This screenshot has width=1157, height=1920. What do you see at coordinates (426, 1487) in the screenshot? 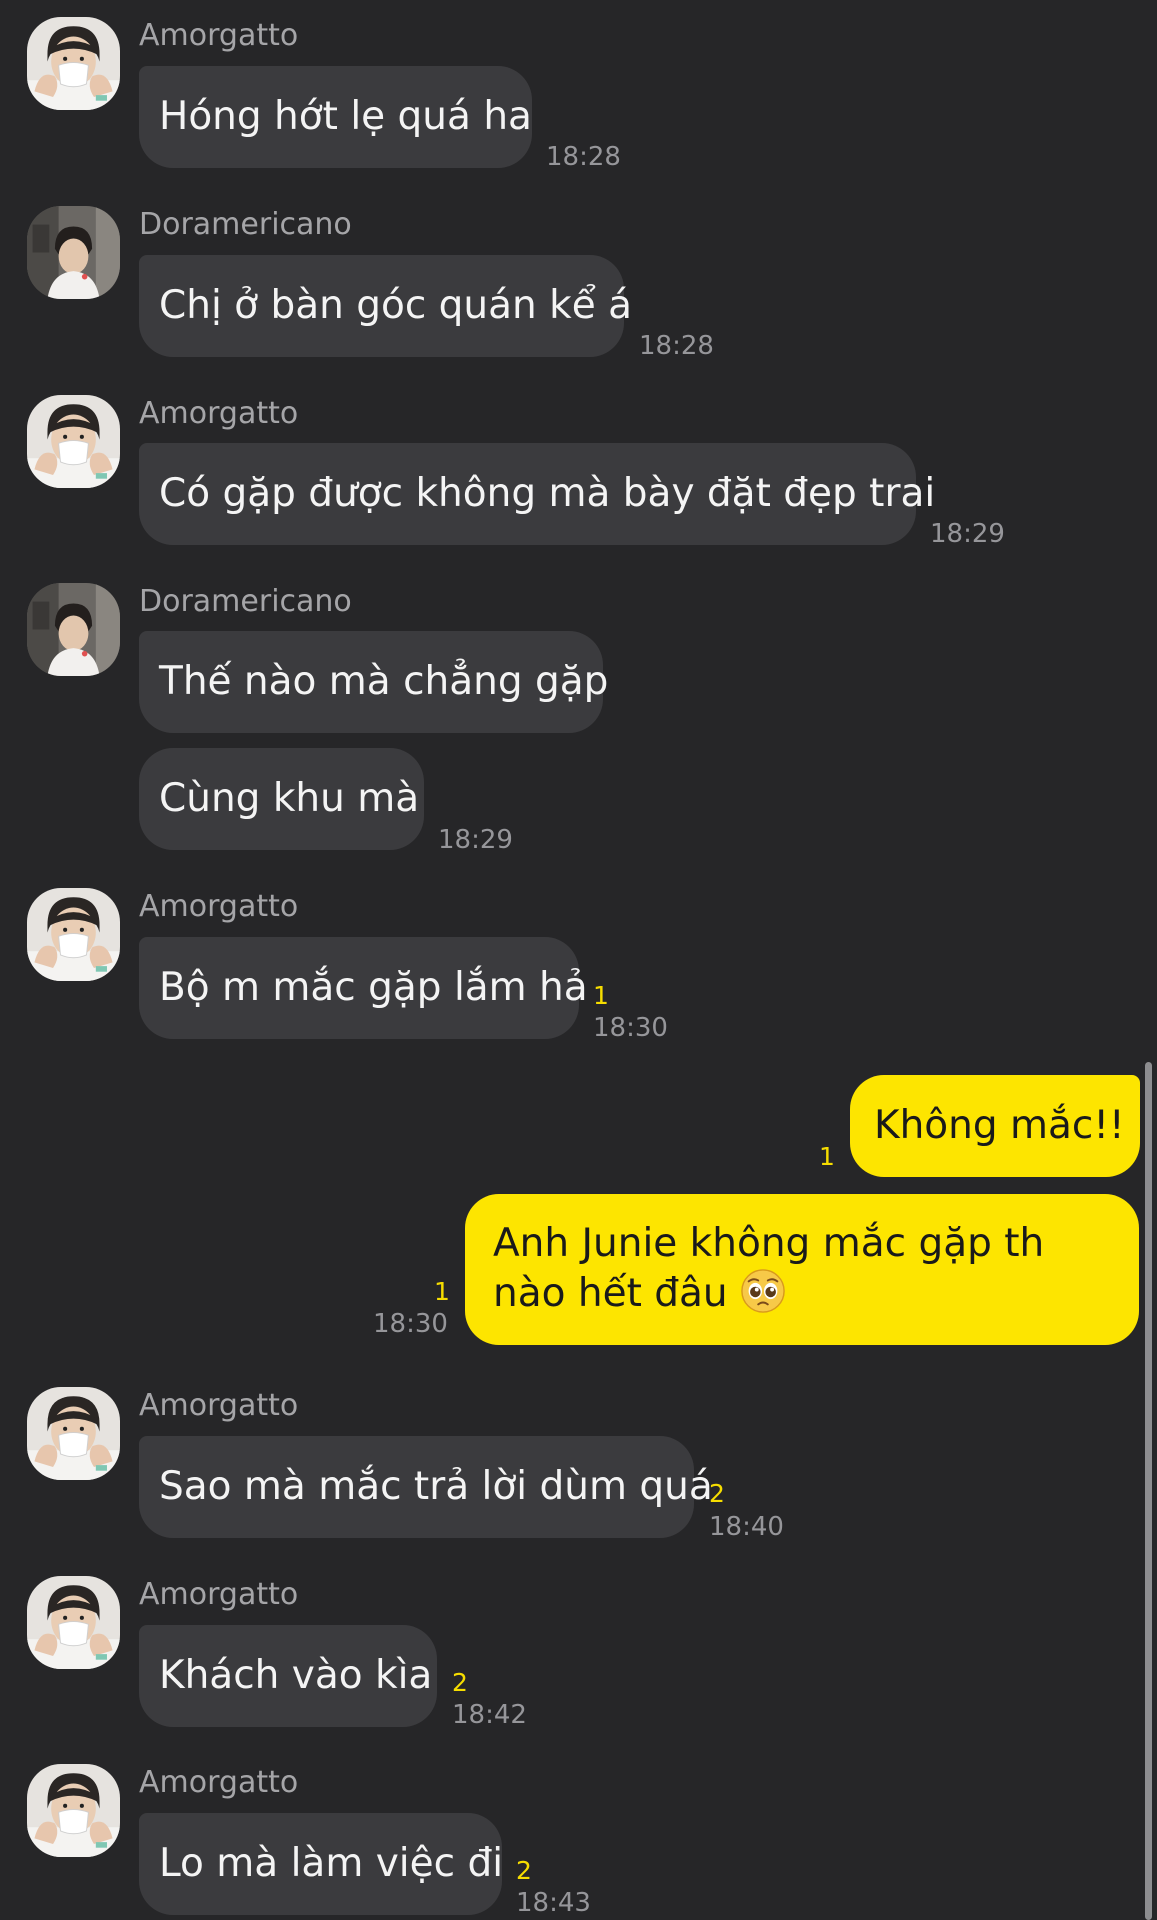
I see `message-bubble: Sao mà mắc trả lời dùm quá` at bounding box center [426, 1487].